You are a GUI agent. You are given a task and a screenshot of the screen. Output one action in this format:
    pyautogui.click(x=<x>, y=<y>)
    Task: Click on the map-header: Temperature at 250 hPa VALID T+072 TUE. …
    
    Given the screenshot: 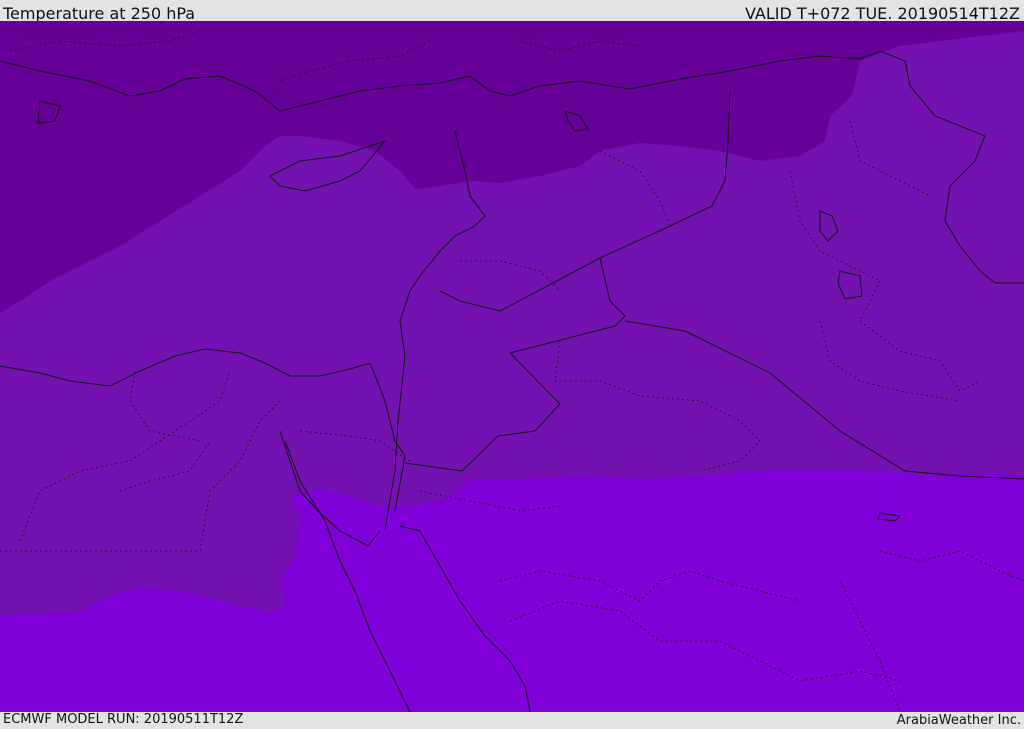 What is the action you would take?
    pyautogui.click(x=512, y=11)
    